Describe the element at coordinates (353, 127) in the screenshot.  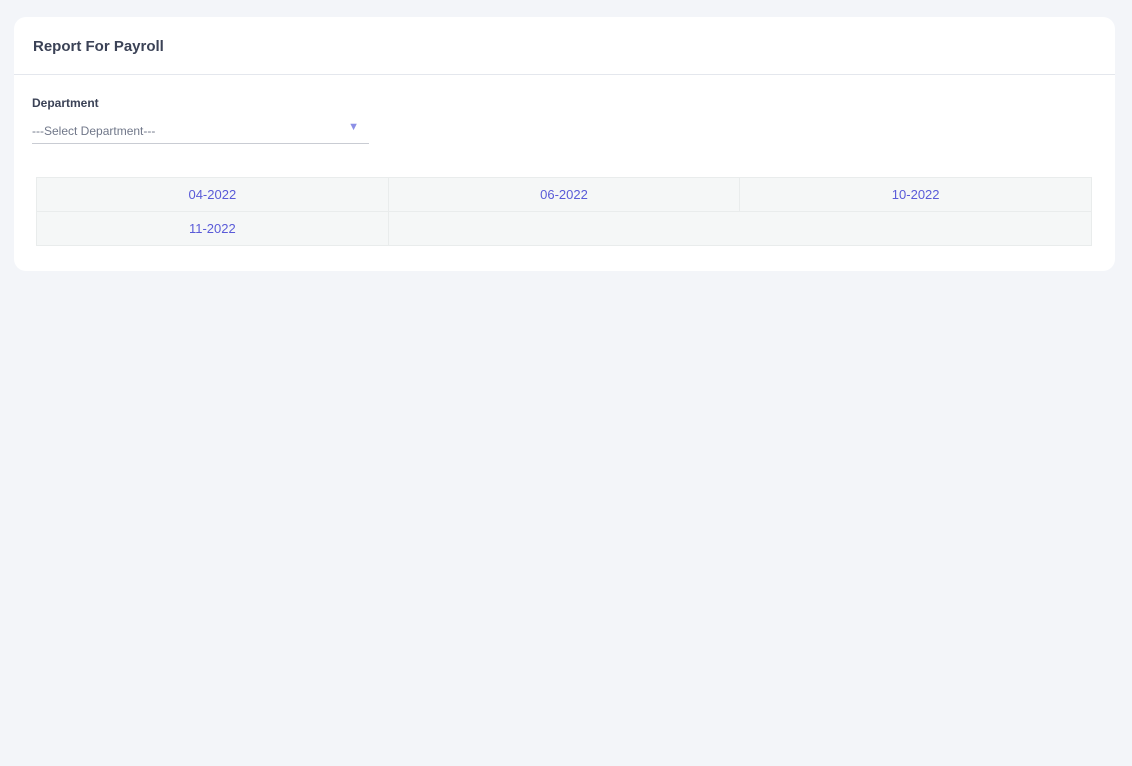
I see `dropdown-arrow-icon: ▼` at that location.